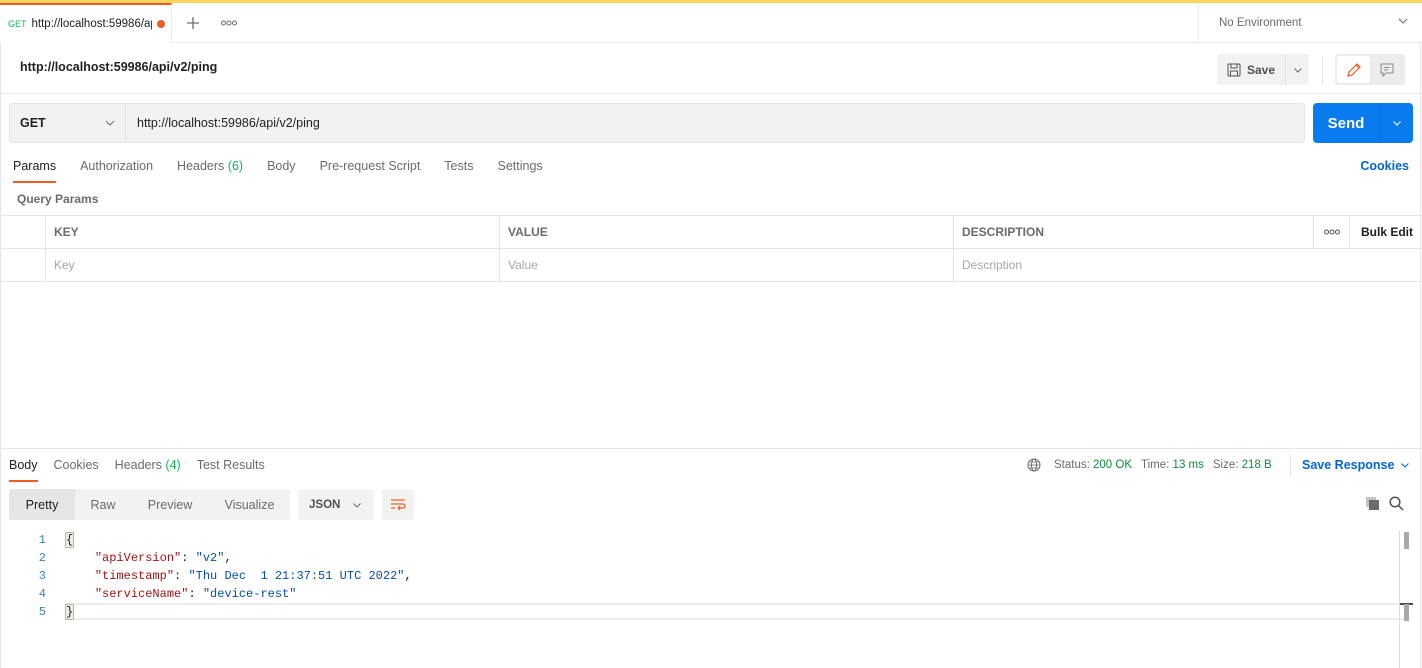 This screenshot has height=668, width=1422. Describe the element at coordinates (229, 22) in the screenshot. I see `tab-options-button` at that location.